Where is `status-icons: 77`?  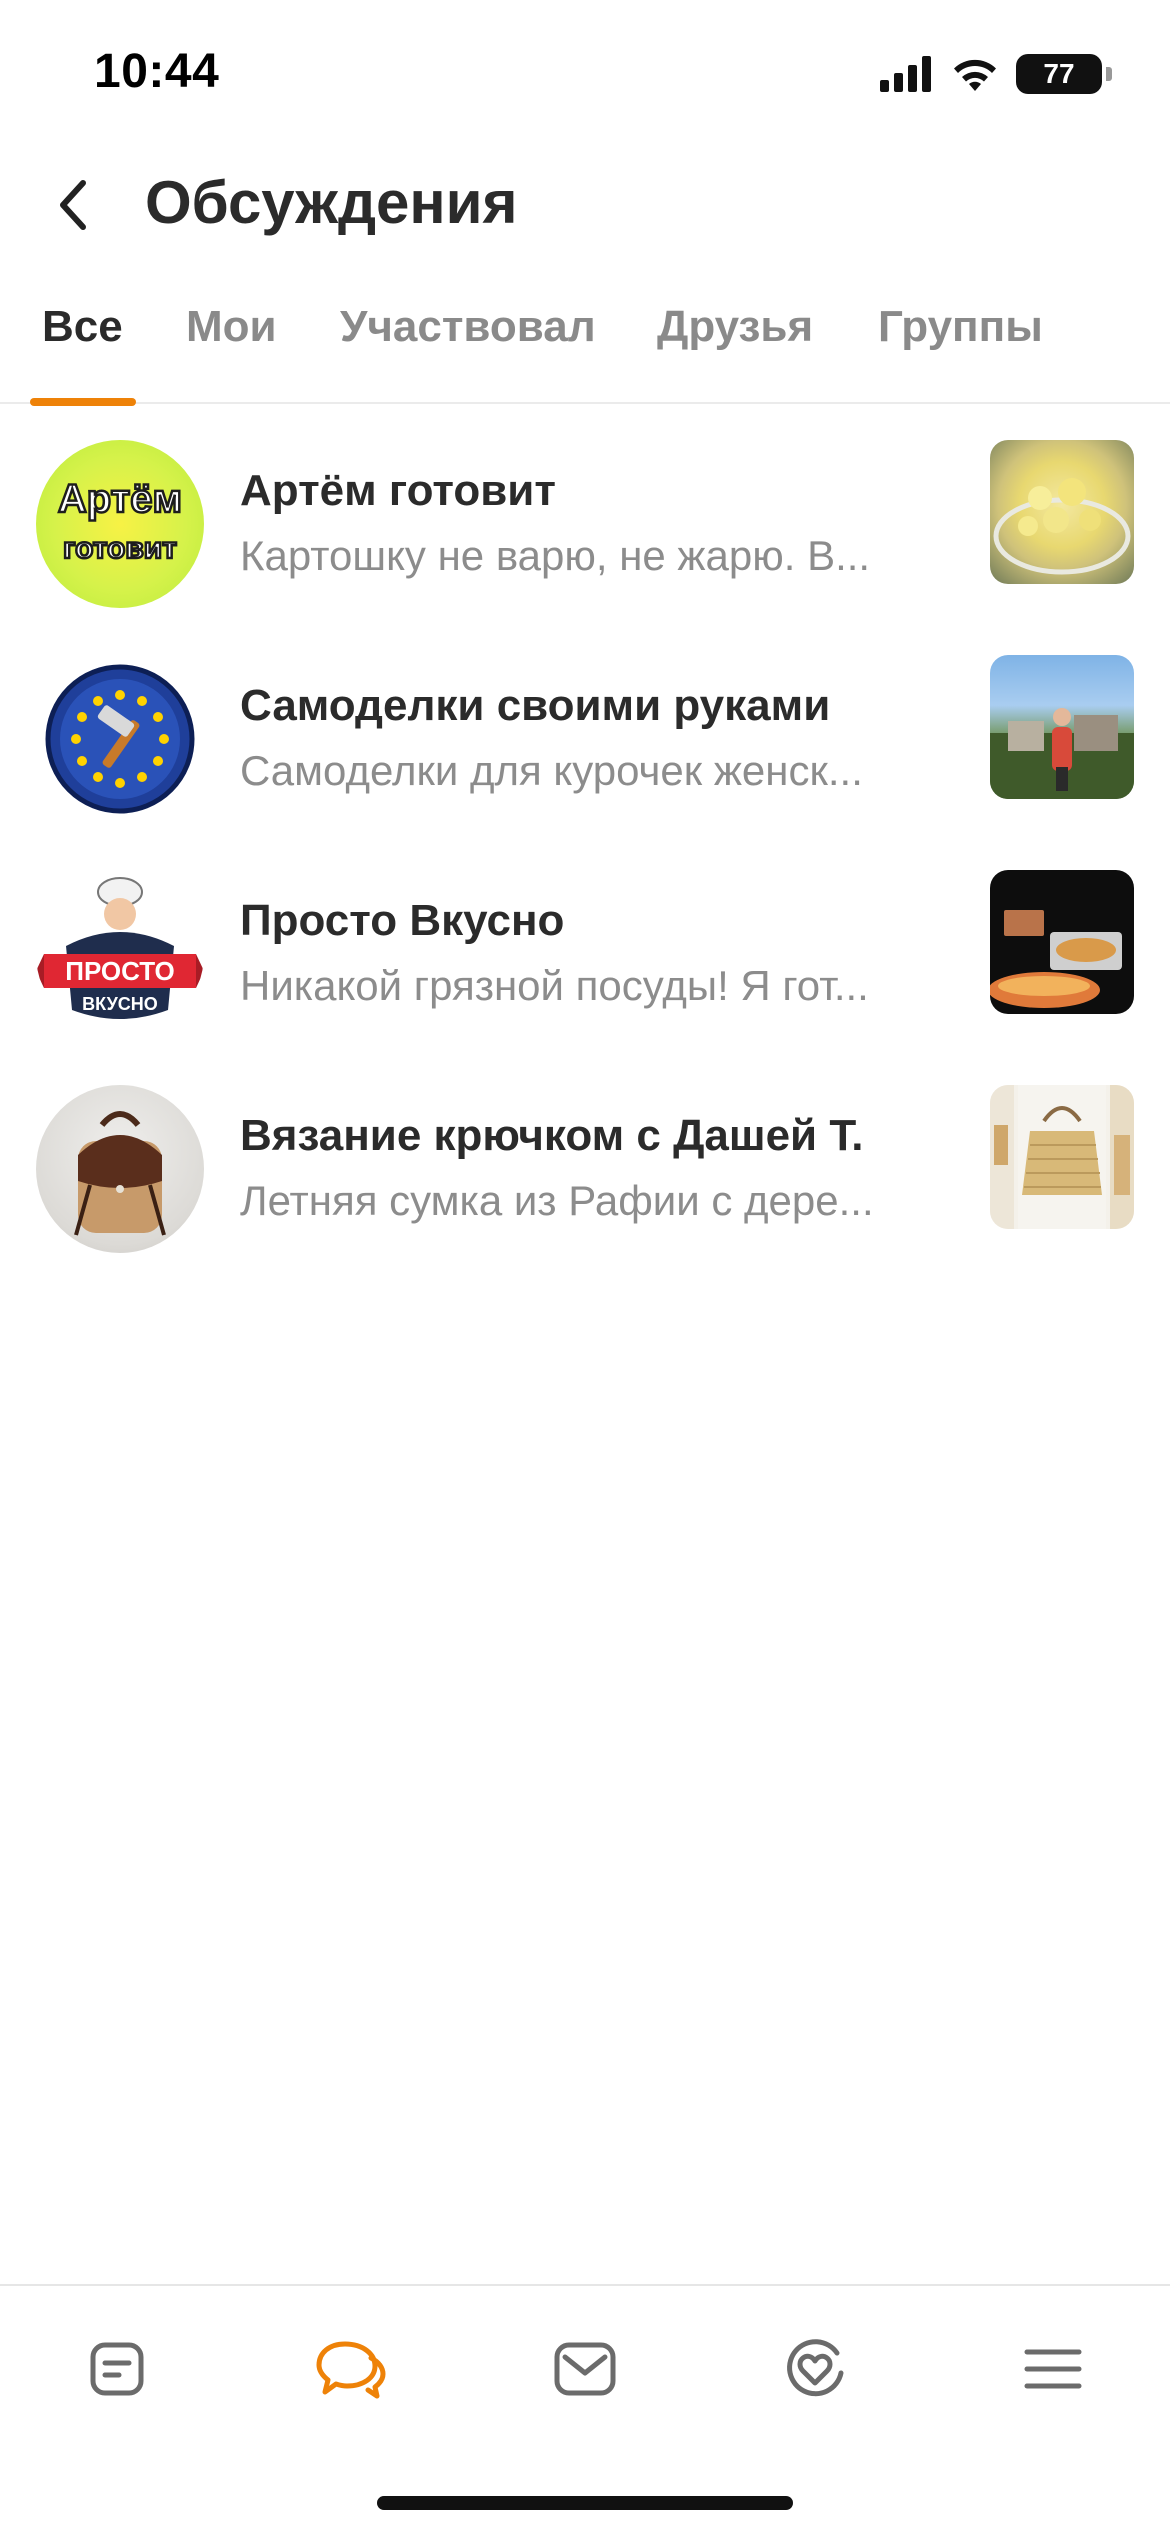
status-icons: 77 is located at coordinates (996, 74).